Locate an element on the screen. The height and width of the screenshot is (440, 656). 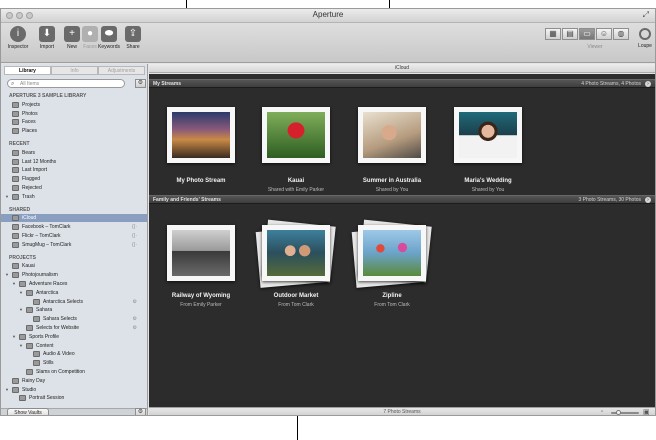
tab-info: Info is located at coordinates (74, 70).